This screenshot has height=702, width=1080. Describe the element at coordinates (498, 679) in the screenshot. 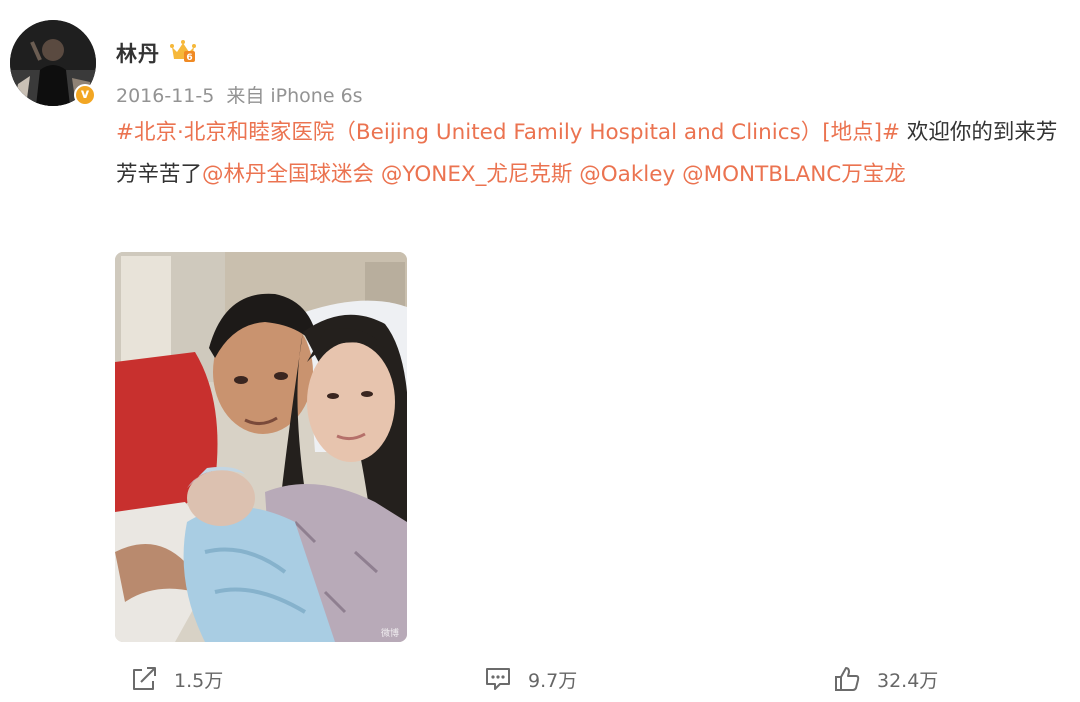

I see `comment-icon` at that location.